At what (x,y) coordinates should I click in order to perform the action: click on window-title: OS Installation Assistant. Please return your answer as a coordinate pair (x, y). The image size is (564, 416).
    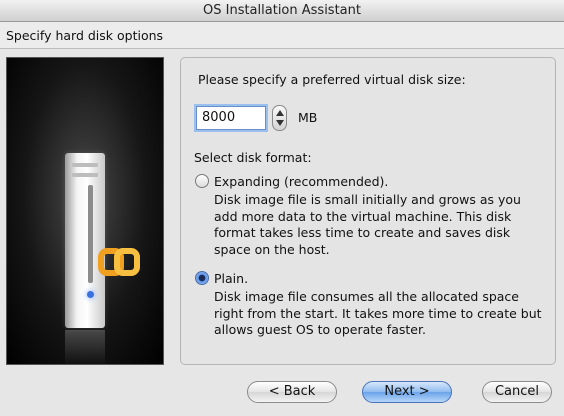
    Looking at the image, I should click on (282, 11).